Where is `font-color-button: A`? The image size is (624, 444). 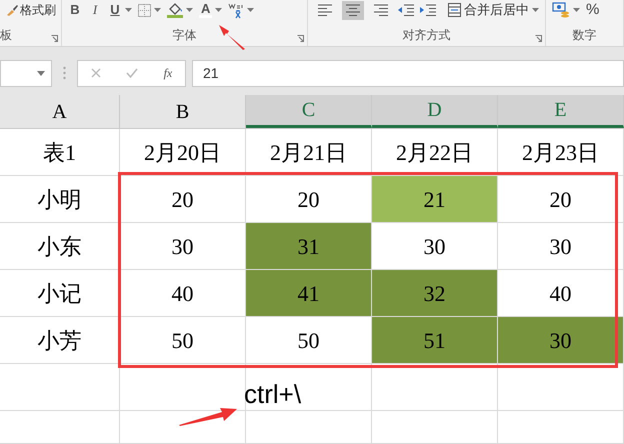 font-color-button: A is located at coordinates (205, 10).